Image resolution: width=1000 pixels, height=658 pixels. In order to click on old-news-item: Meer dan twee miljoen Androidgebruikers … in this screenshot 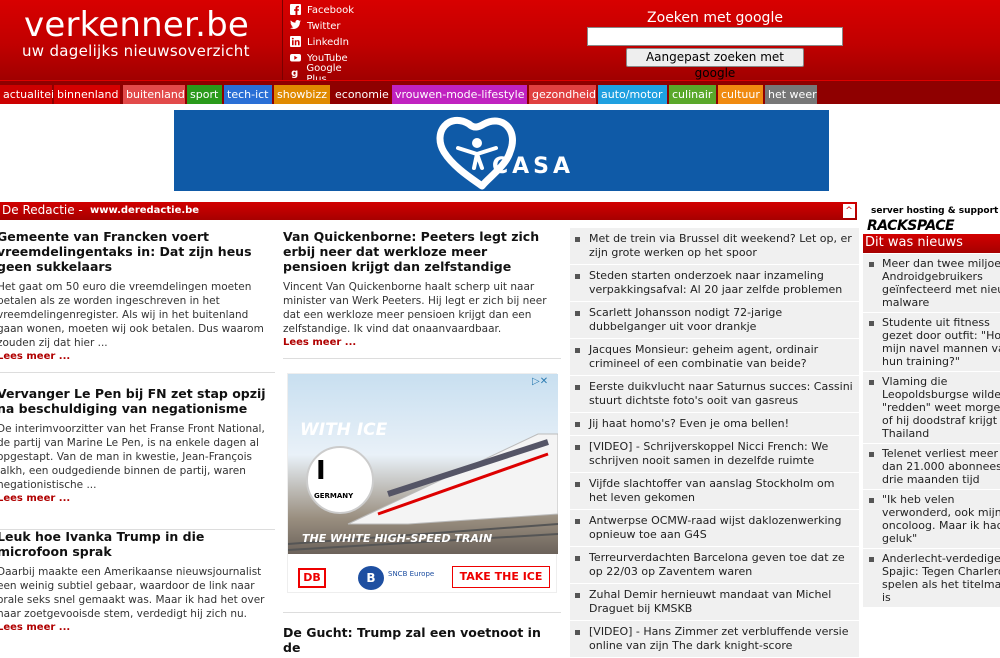, I will do `click(931, 283)`.